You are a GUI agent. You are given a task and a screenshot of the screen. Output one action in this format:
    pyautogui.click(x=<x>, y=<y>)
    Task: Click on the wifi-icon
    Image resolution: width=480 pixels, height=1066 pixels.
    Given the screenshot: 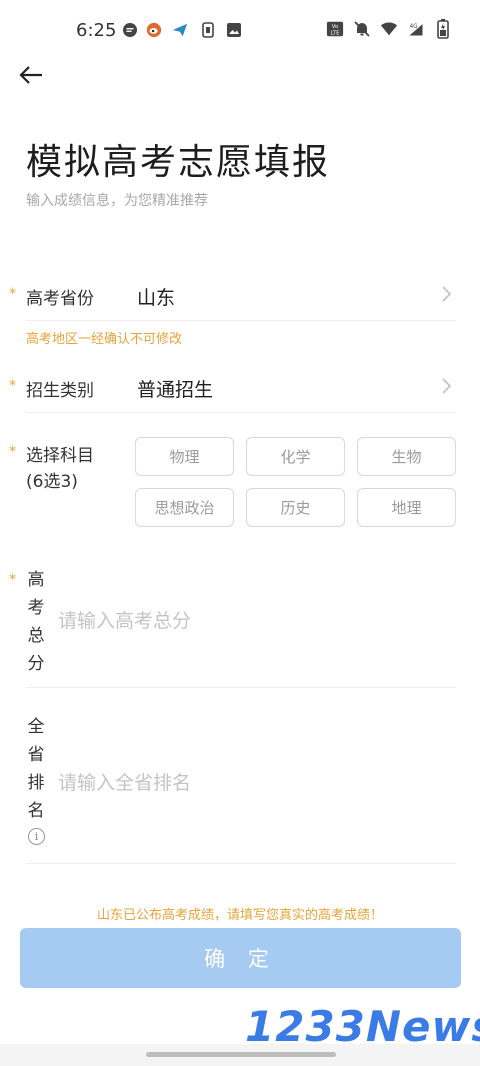 What is the action you would take?
    pyautogui.click(x=389, y=29)
    